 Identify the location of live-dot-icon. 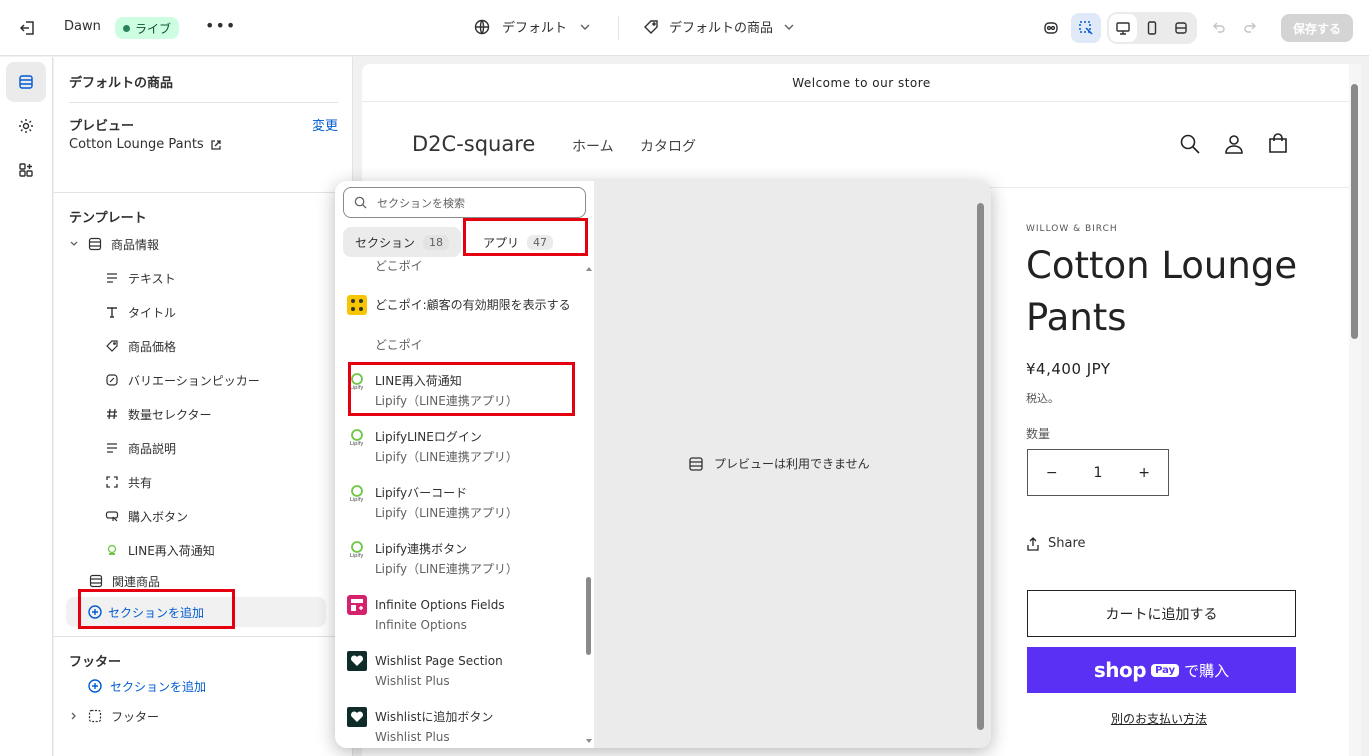
(126, 28).